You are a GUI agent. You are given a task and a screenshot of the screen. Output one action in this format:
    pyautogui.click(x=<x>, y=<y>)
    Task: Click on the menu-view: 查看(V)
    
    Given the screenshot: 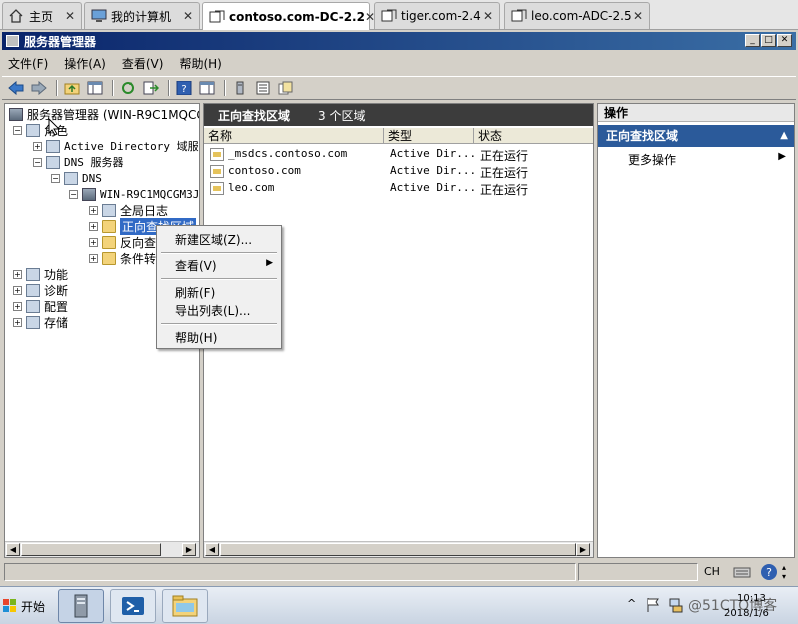 What is the action you would take?
    pyautogui.click(x=143, y=63)
    